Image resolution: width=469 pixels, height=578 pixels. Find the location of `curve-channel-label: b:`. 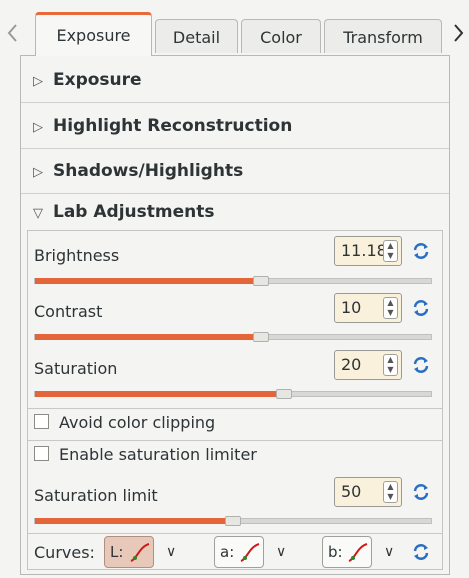

curve-channel-label: b: is located at coordinates (335, 552).